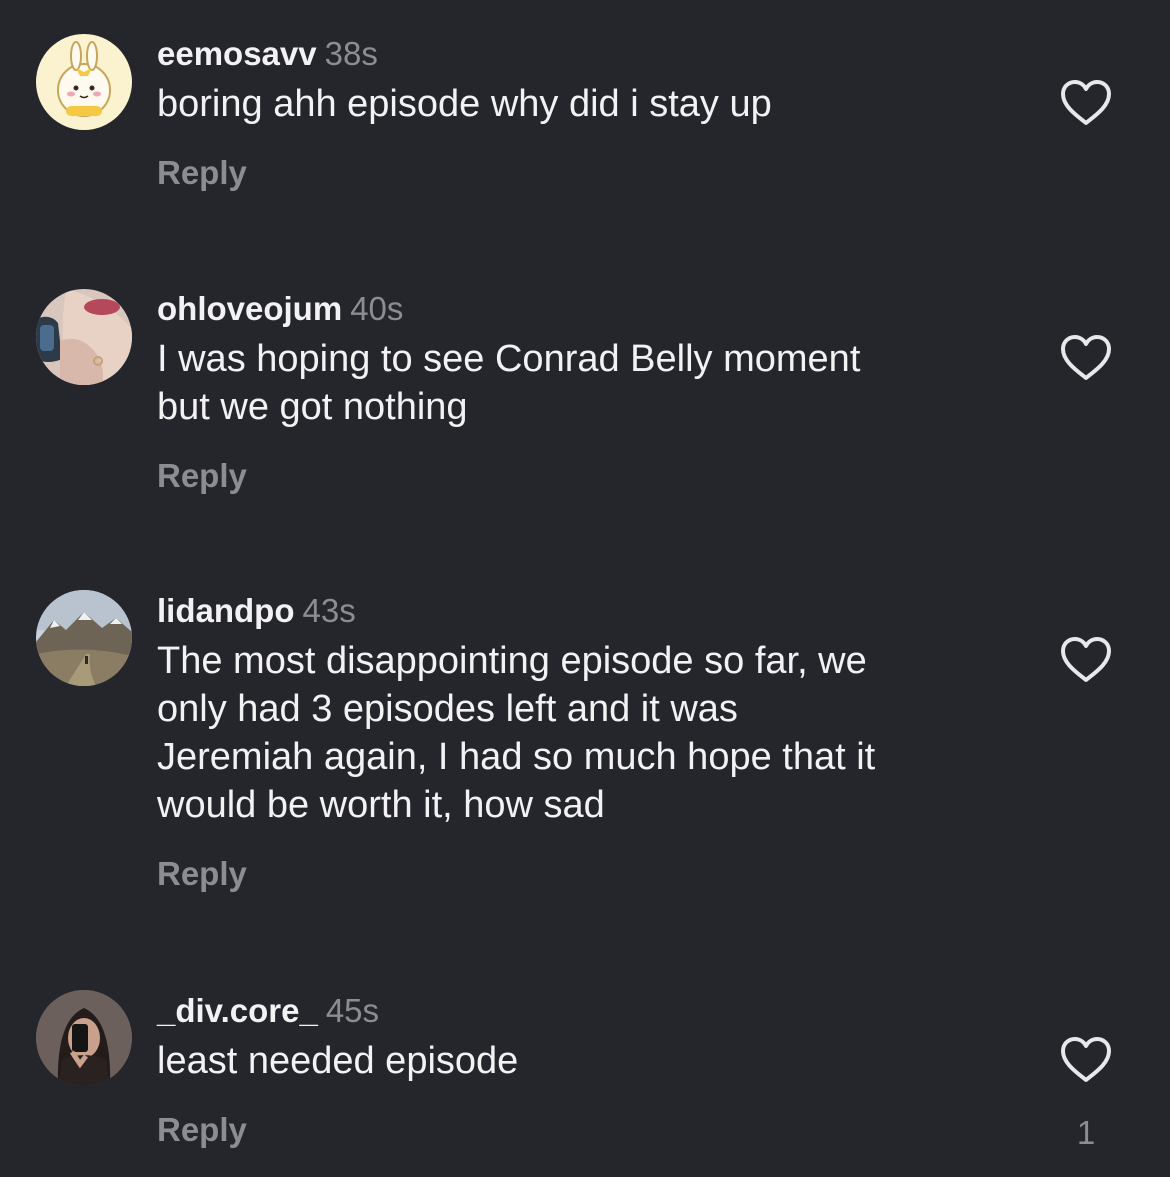  I want to click on comment-meta: _div.core_ 45s, so click(587, 1011).